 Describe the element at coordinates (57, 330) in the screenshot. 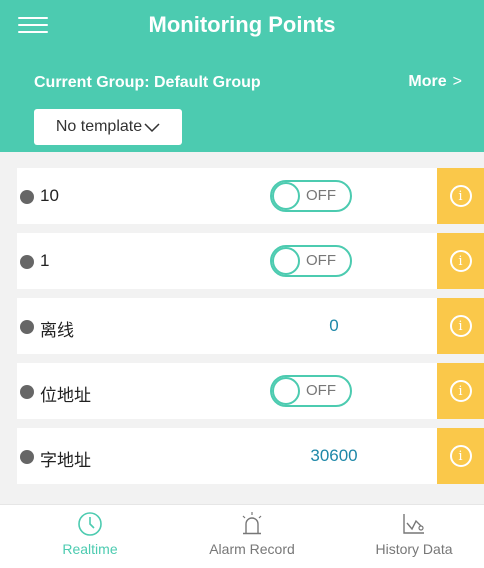

I see `point-name: 离线` at that location.